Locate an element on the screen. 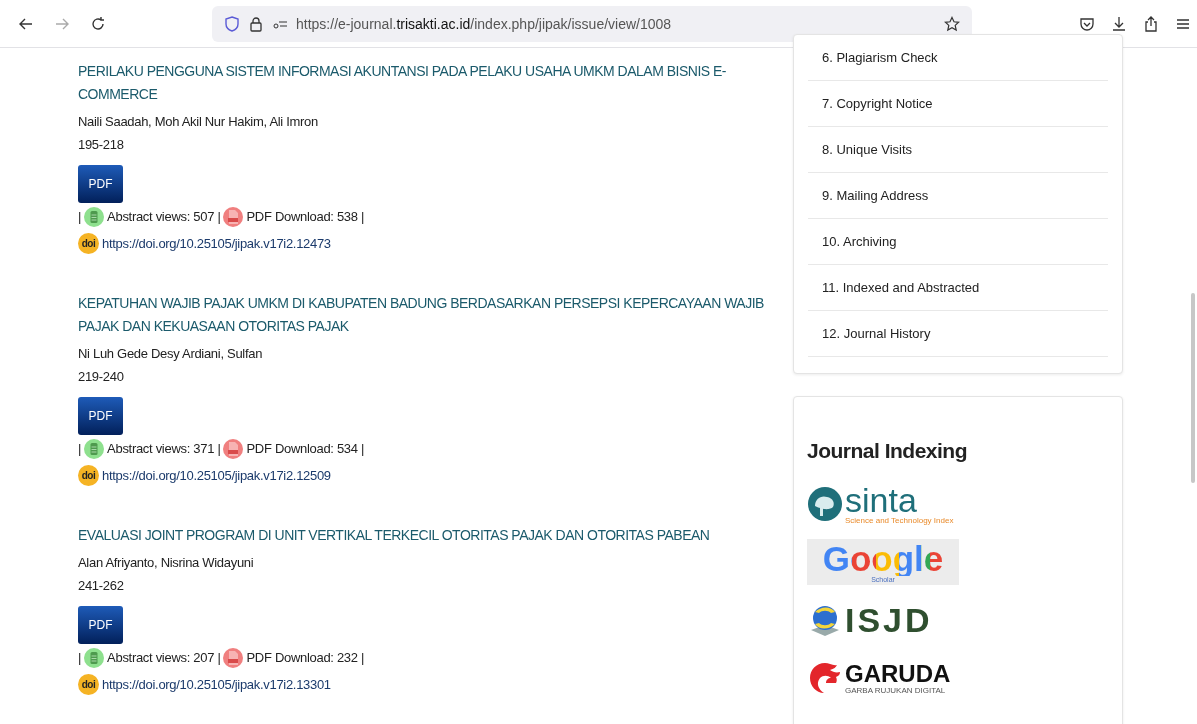 This screenshot has height=724, width=1197. sidebar-link: 6. Plagiarism Check is located at coordinates (958, 58).